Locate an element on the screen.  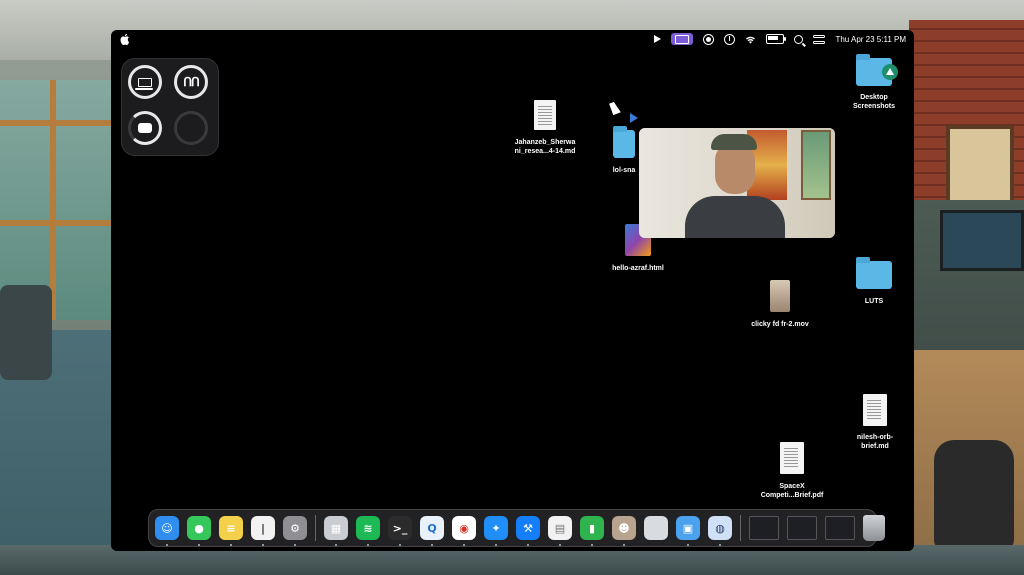
xcode-icon: ⚒ is located at coordinates (528, 528).